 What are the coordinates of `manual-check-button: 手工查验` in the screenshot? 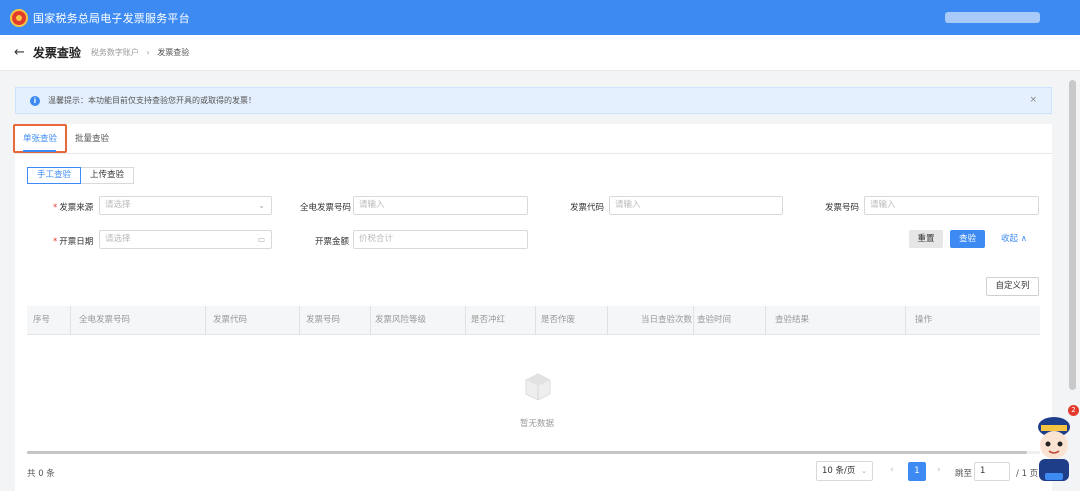 It's located at (54, 175).